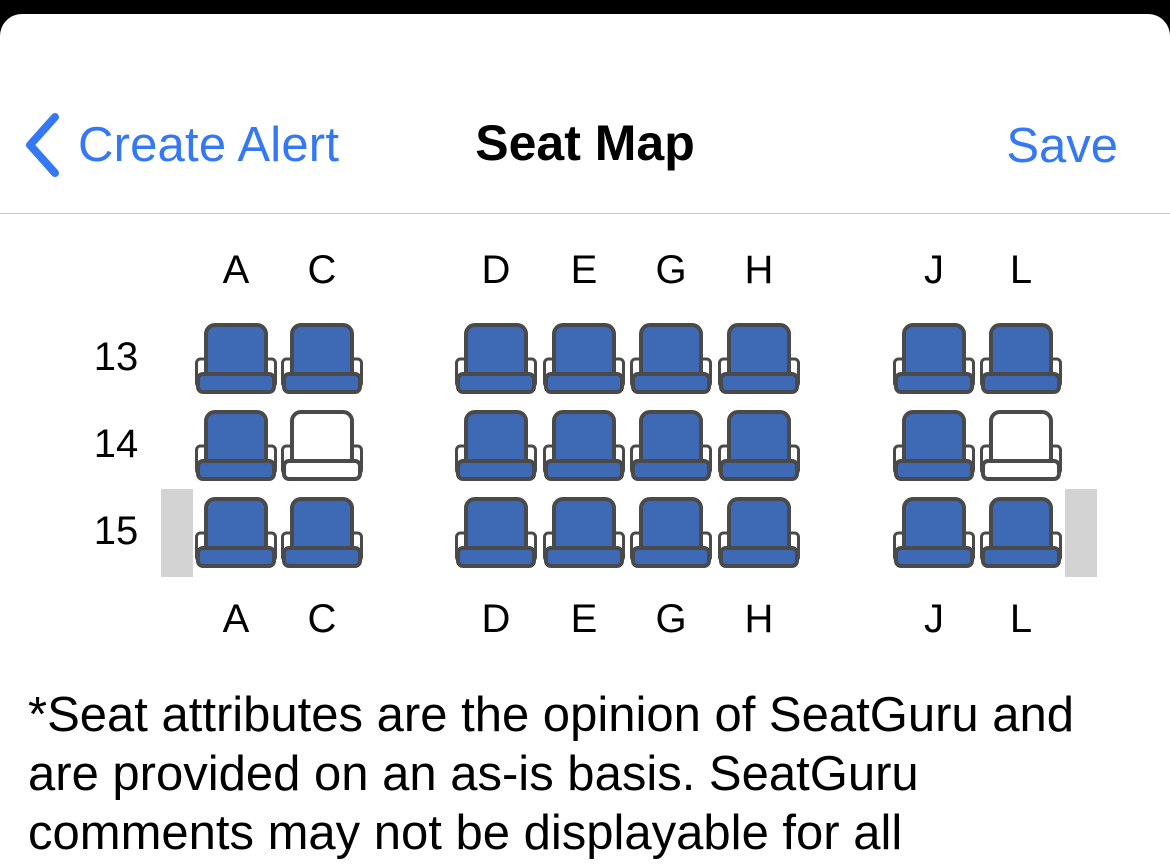  I want to click on seat-15a-occupied, so click(236, 533).